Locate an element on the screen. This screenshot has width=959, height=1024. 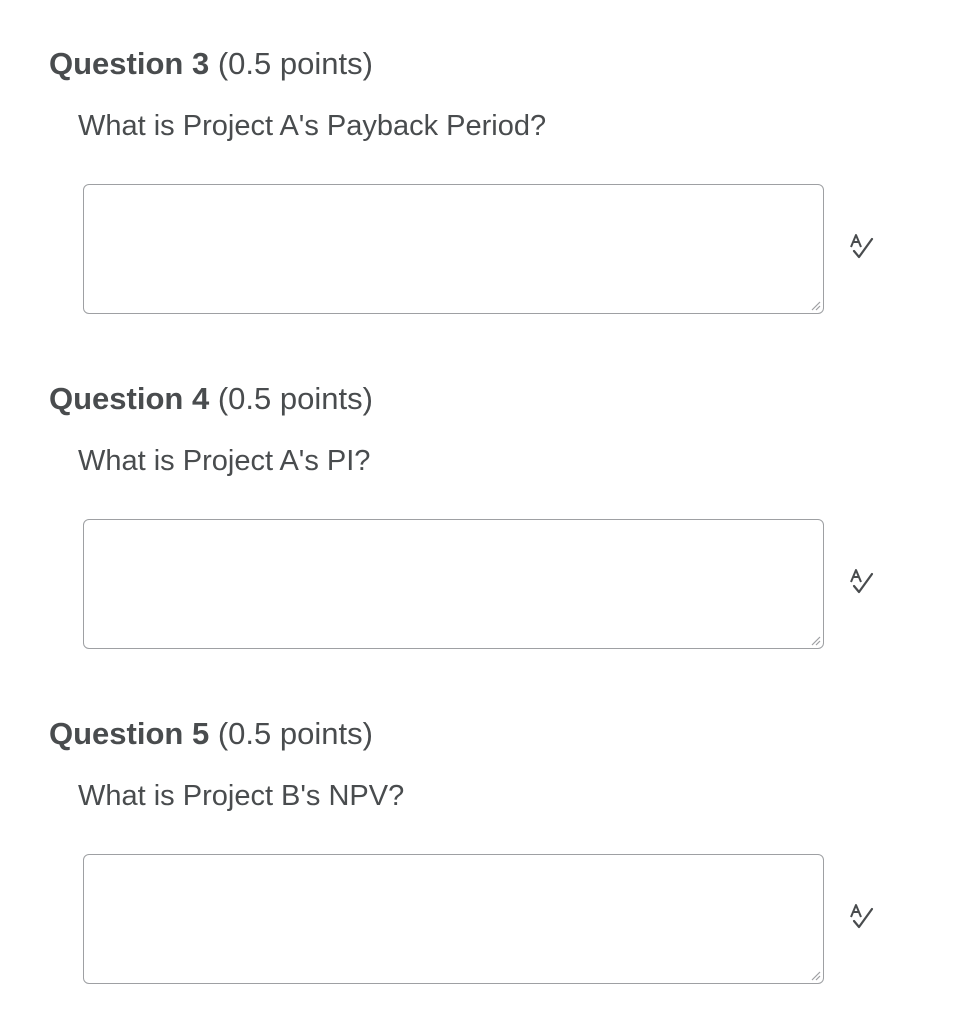
question-prompt: What is Project B's NPV? is located at coordinates (241, 796).